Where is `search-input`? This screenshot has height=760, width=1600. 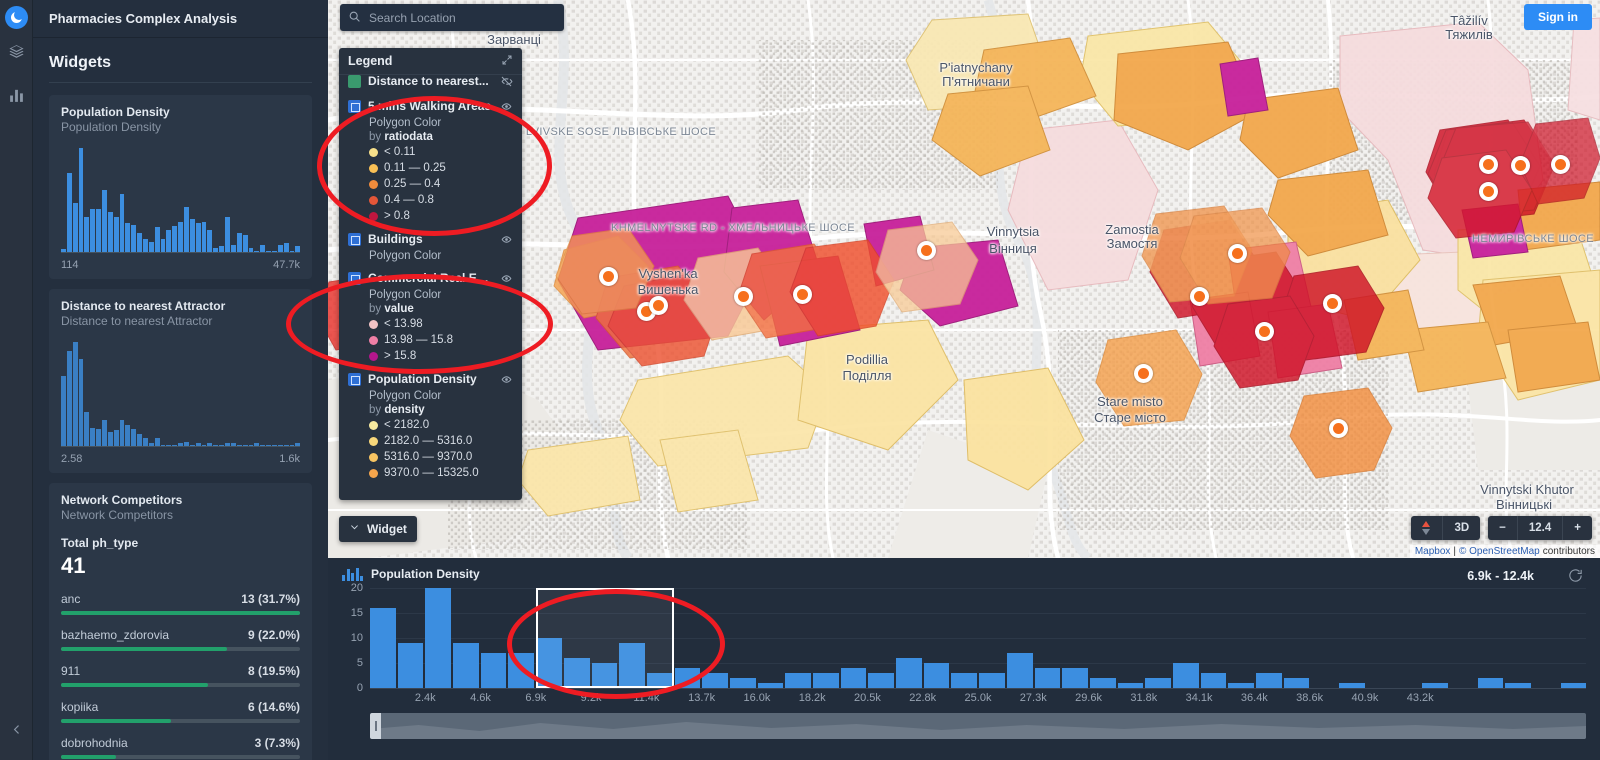
search-input is located at coordinates (459, 17).